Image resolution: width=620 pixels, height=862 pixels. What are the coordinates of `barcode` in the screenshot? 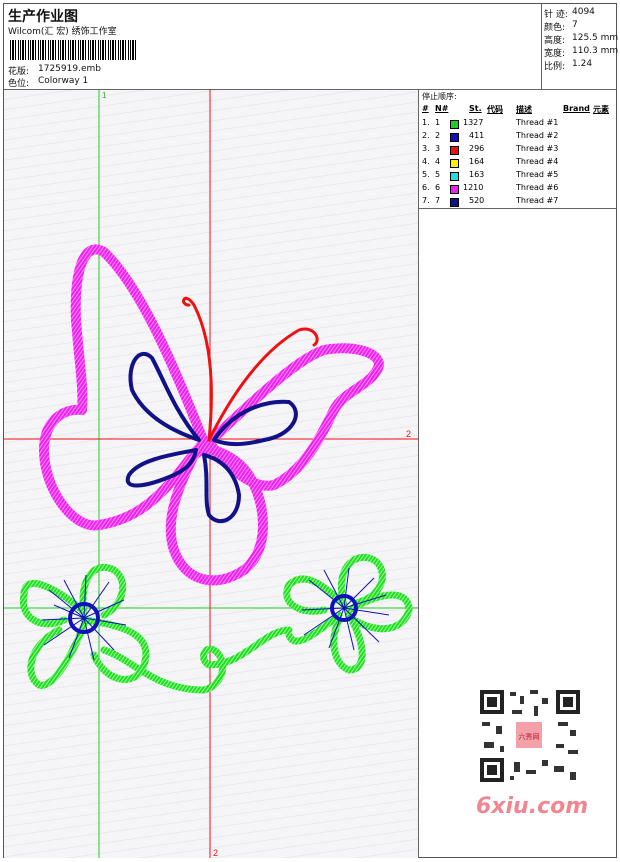 It's located at (74, 50).